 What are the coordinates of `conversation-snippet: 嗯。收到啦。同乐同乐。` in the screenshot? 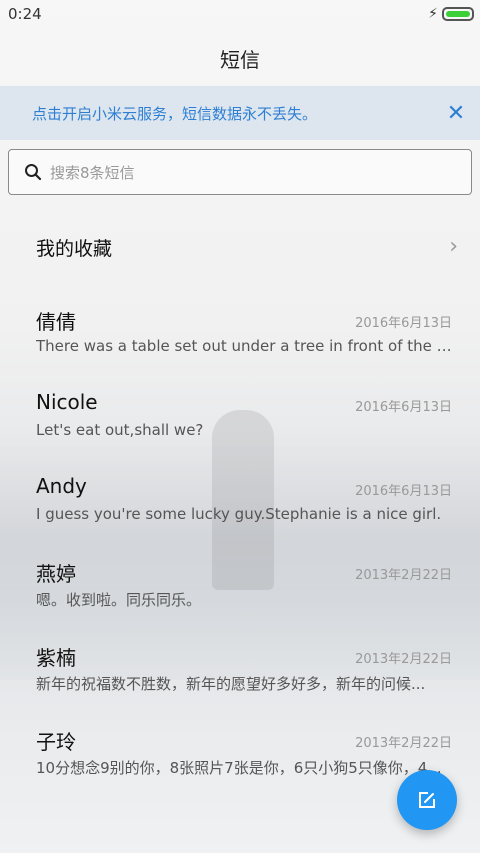 It's located at (119, 600).